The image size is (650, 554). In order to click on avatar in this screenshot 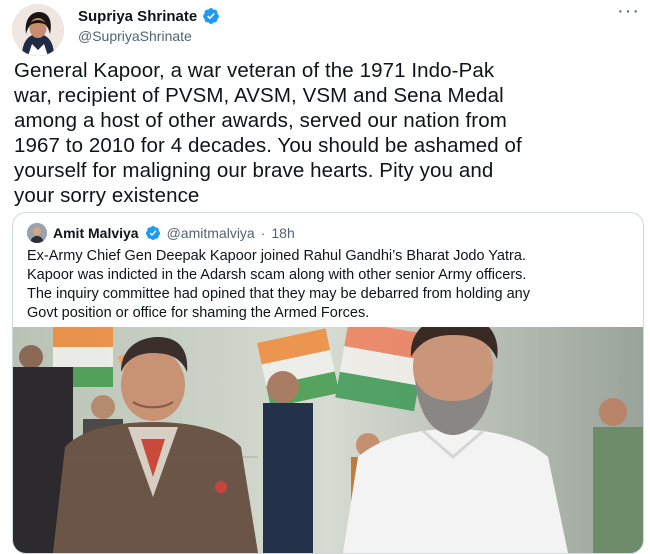, I will do `click(38, 30)`.